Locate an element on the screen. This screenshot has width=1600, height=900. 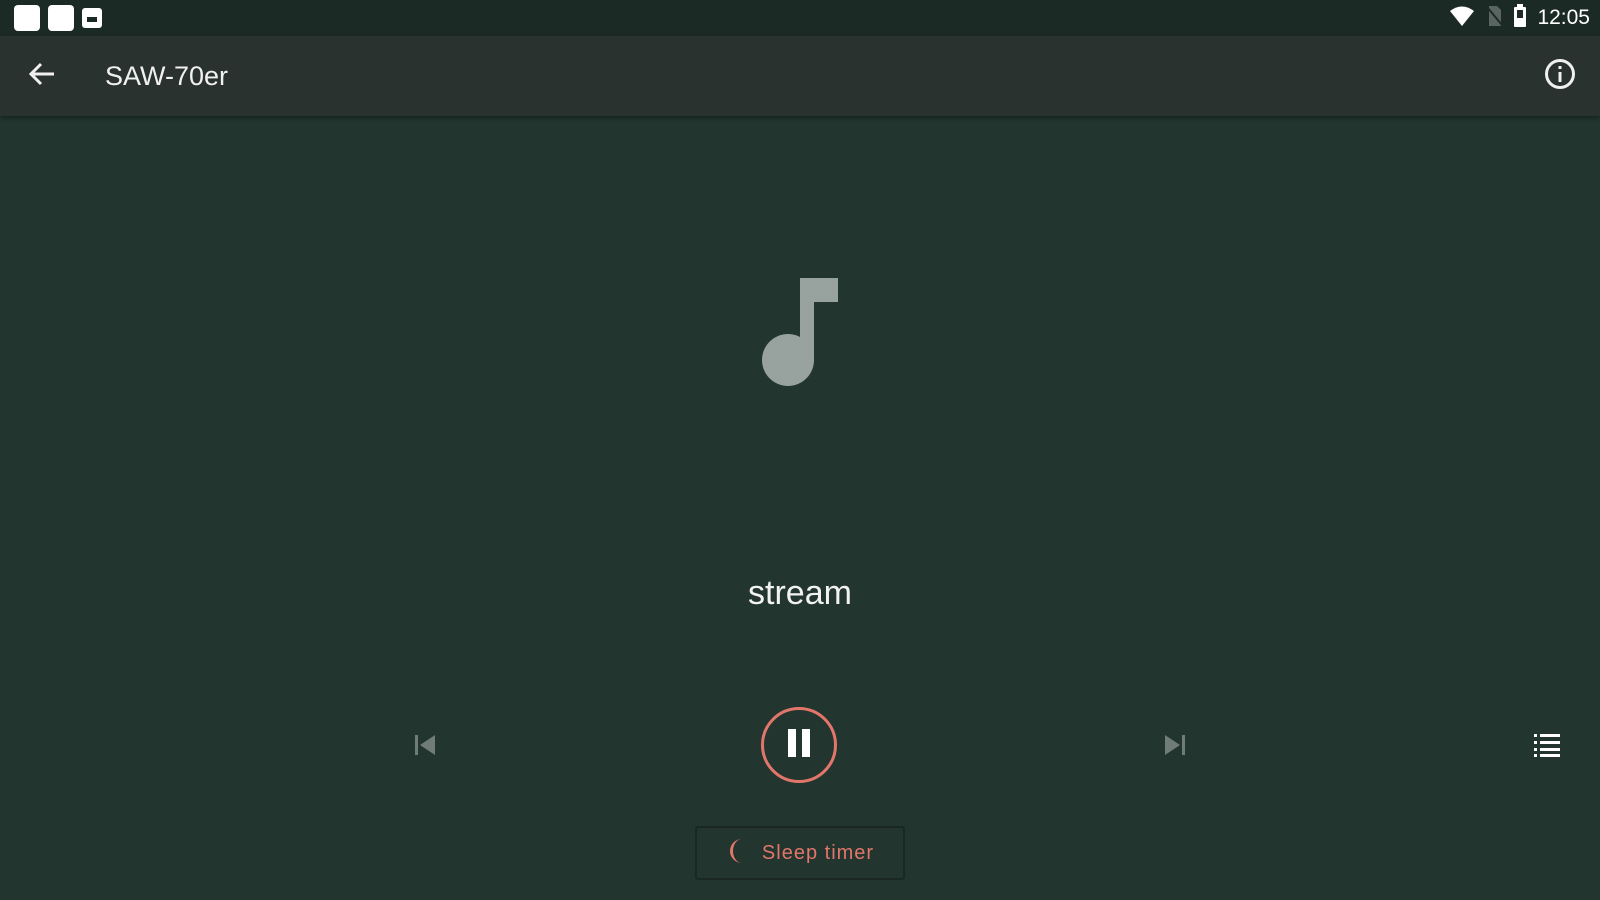
info-button is located at coordinates (1560, 76).